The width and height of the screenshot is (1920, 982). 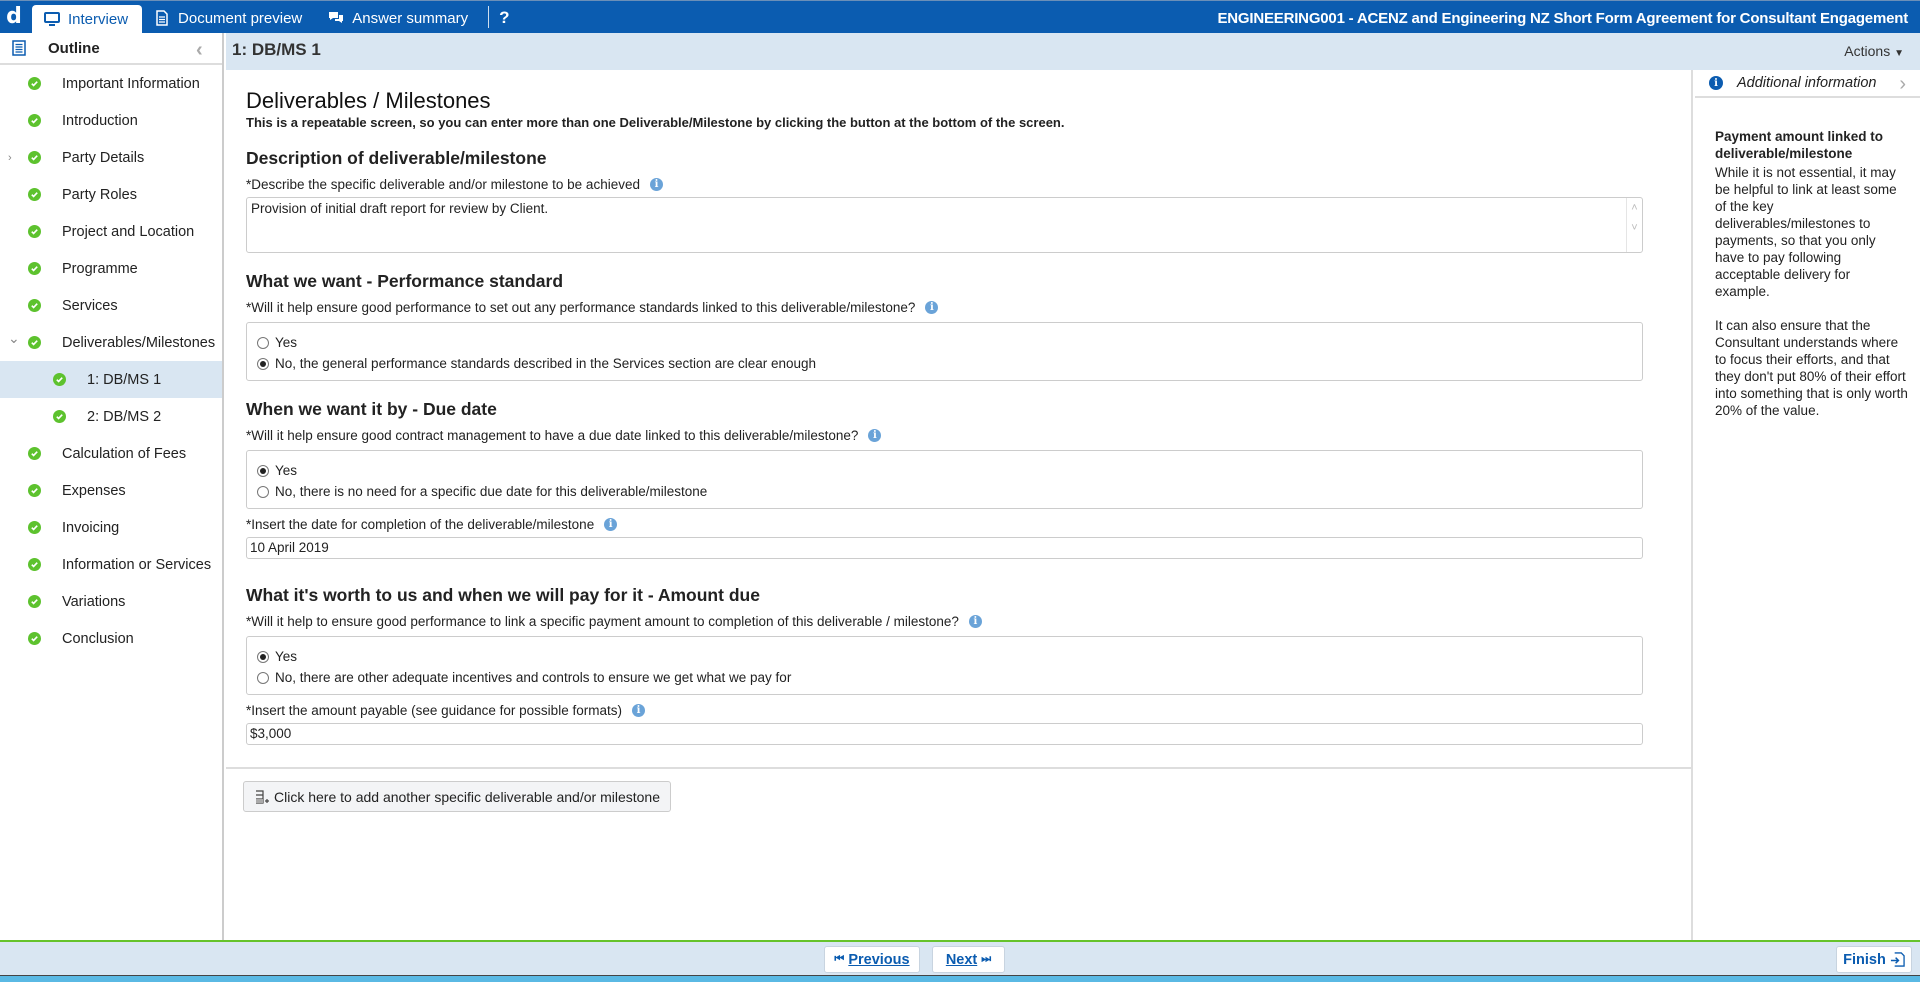 I want to click on sidebar-item: Important Information, so click(x=111, y=83).